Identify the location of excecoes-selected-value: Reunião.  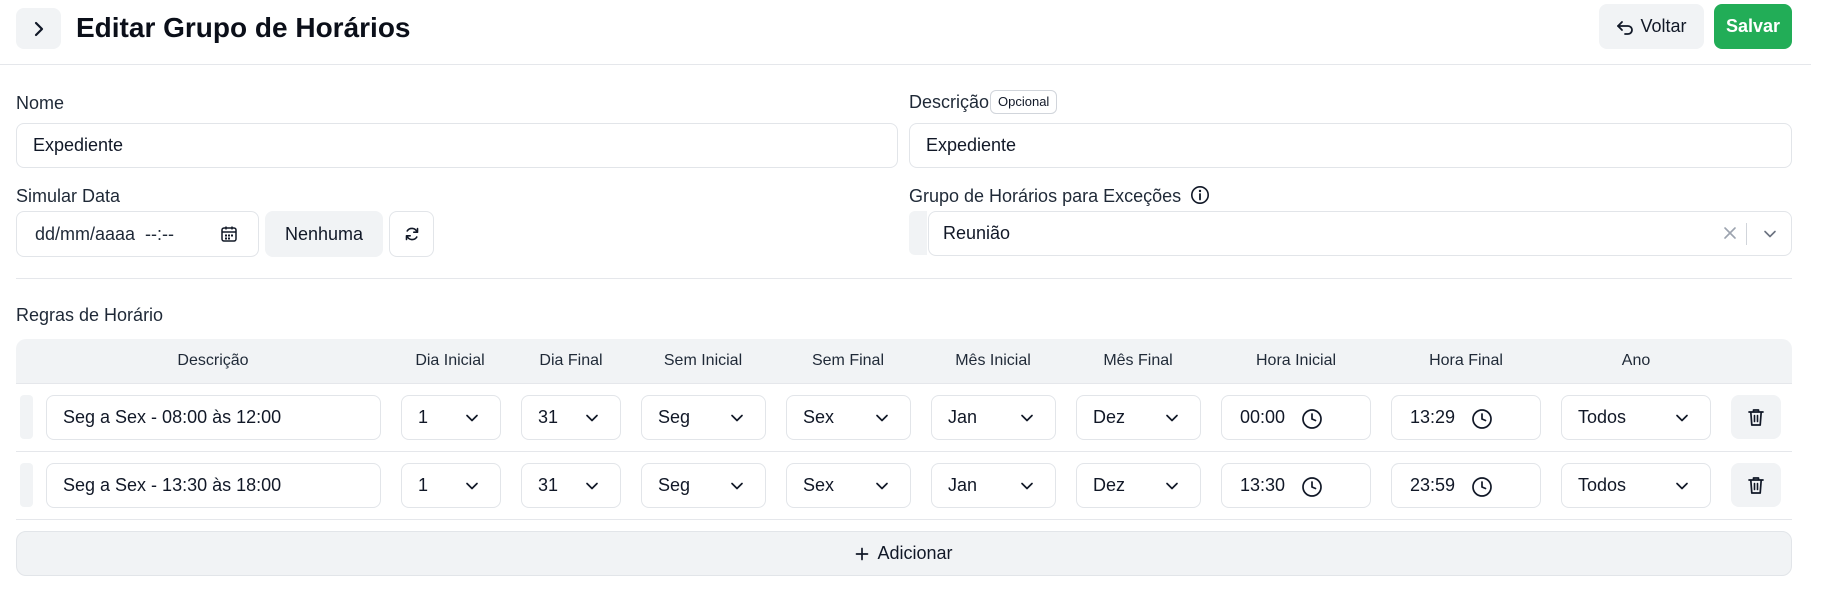
(977, 233).